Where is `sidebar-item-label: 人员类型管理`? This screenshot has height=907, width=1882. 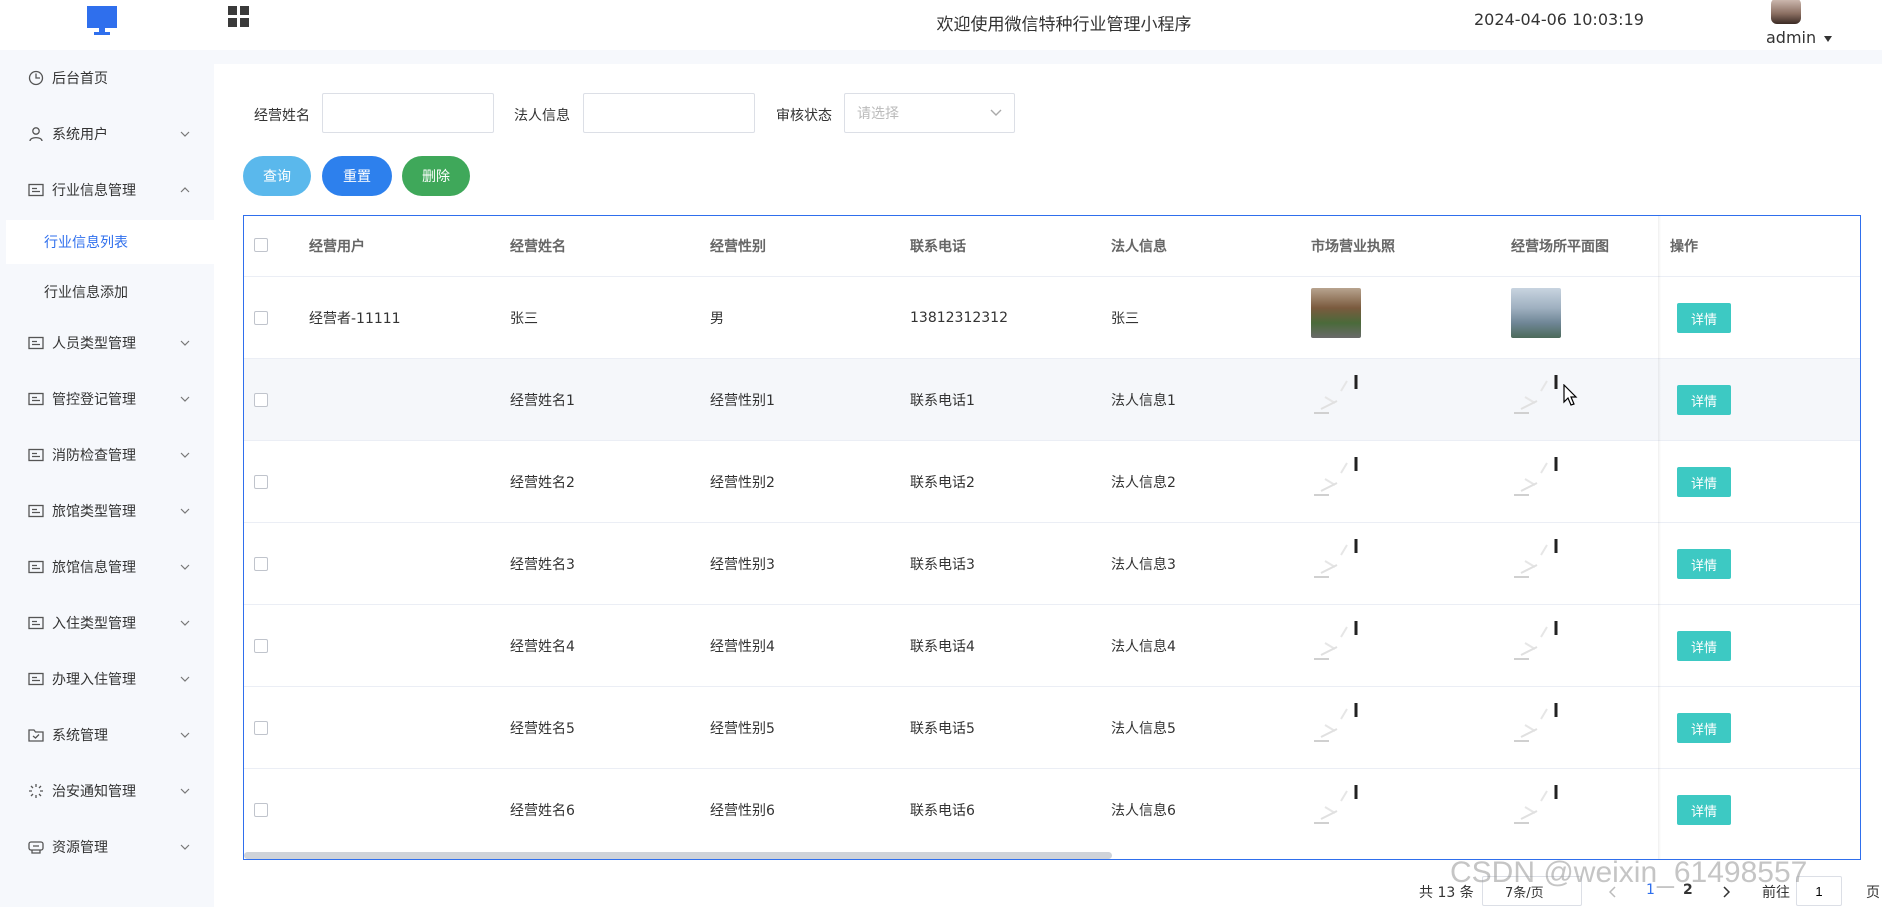 sidebar-item-label: 人员类型管理 is located at coordinates (94, 344).